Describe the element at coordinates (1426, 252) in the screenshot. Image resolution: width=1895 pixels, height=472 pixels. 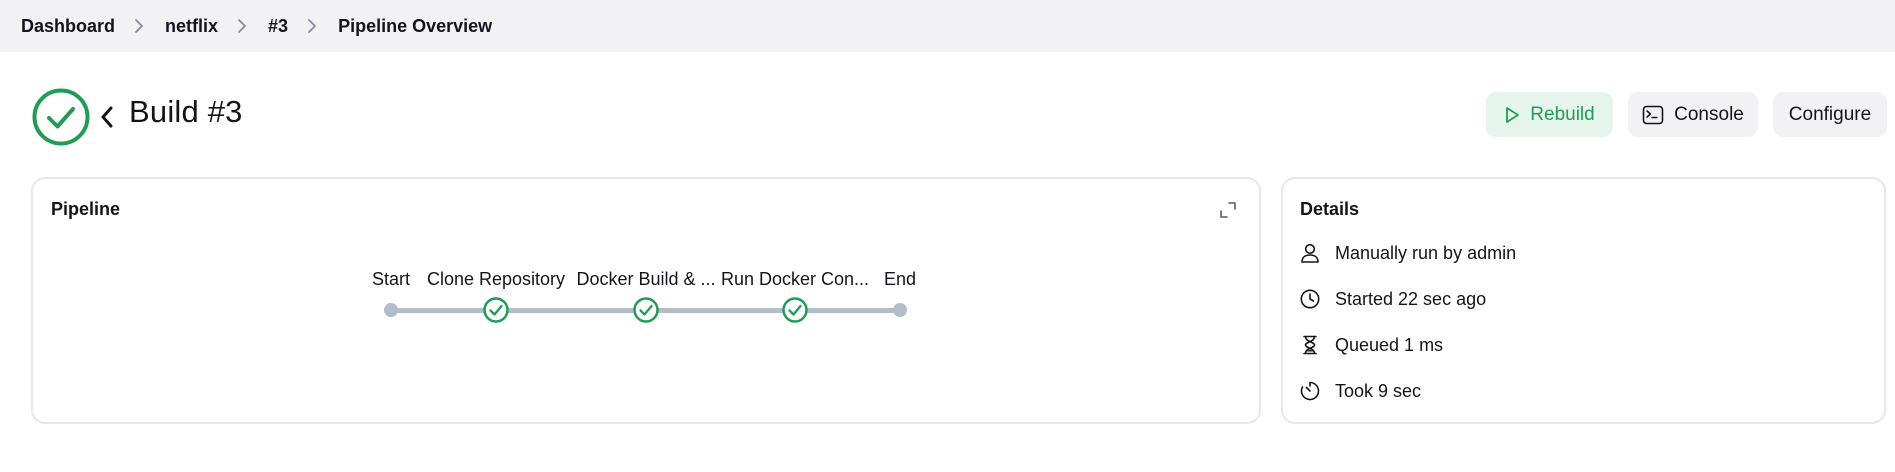
I see `detail-run-by-text: Manually run by admin` at that location.